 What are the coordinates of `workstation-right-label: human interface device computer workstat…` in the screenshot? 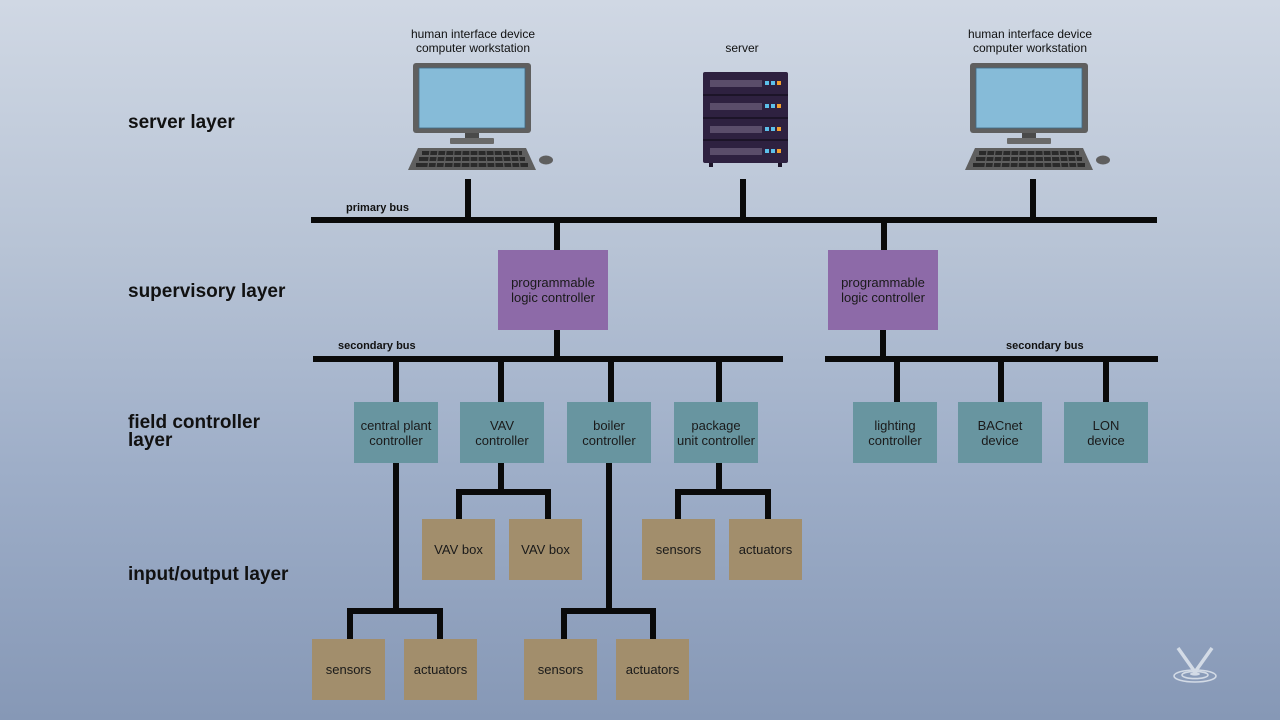 It's located at (1030, 41).